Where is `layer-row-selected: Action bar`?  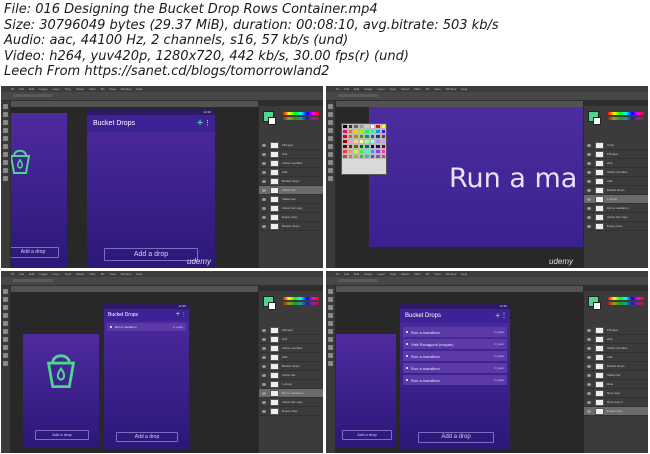 layer-row-selected: Action bar is located at coordinates (291, 190).